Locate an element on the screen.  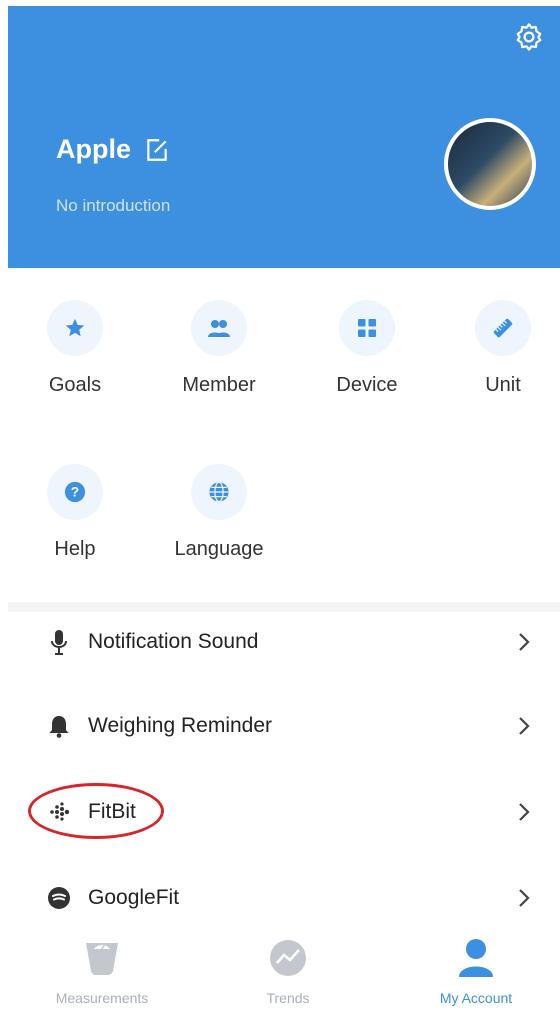
device-label: Device is located at coordinates (367, 385).